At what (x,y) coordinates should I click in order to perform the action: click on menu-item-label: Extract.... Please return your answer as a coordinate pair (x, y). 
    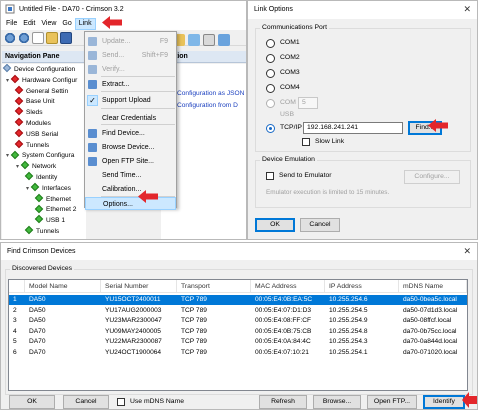
    Looking at the image, I should click on (116, 84).